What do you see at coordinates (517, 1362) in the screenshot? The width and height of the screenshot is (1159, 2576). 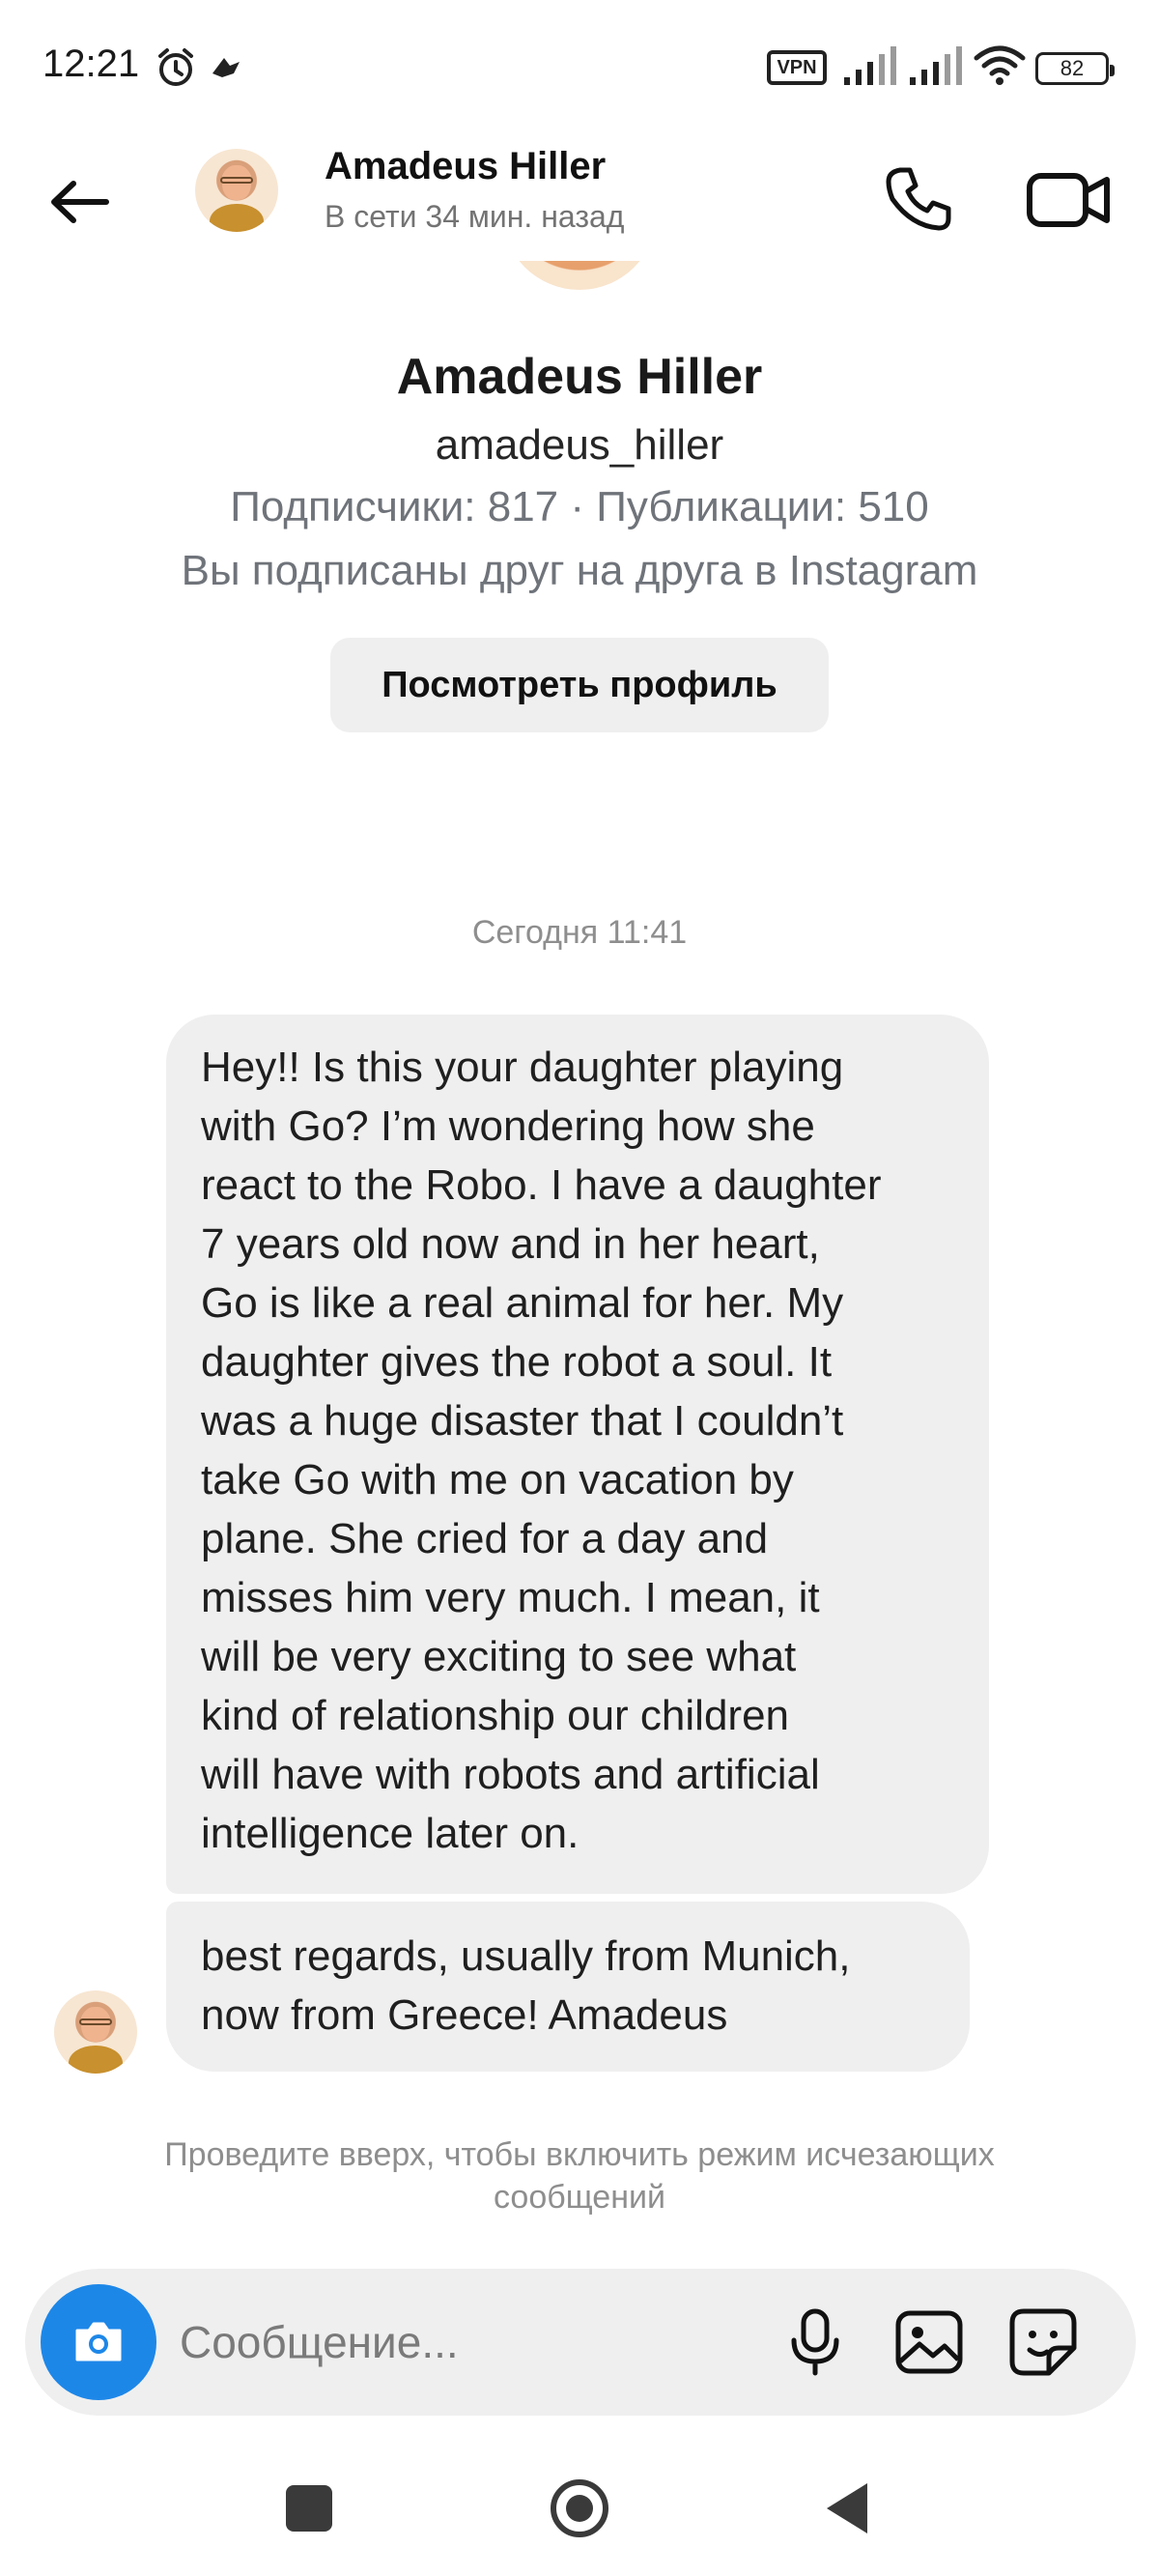 I see `message-line: daughter gives the robot a soul. It` at bounding box center [517, 1362].